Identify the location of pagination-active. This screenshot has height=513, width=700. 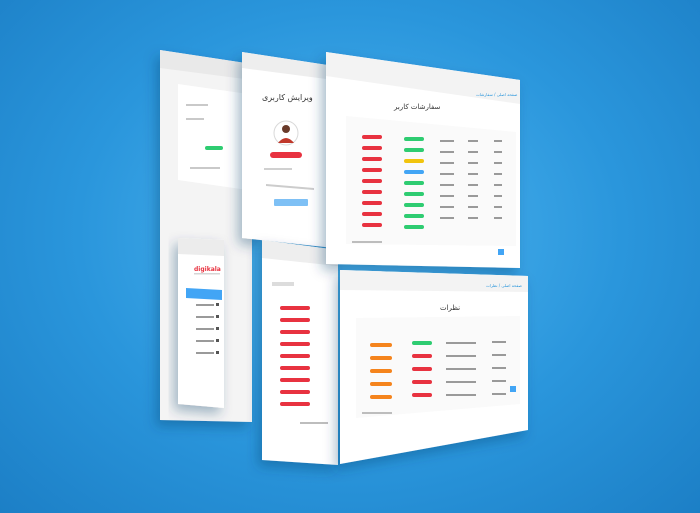
(501, 252).